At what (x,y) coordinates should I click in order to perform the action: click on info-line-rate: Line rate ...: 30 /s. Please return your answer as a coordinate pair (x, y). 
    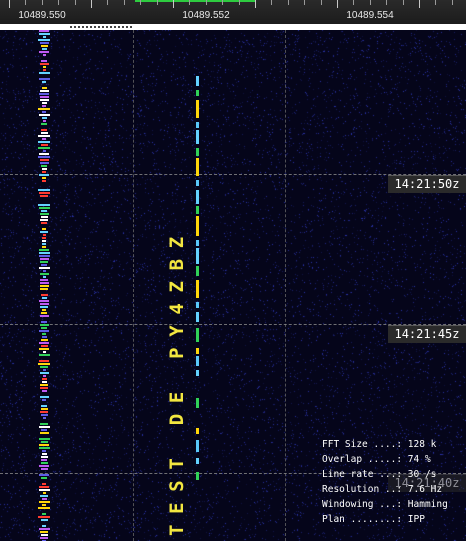
    Looking at the image, I should click on (379, 474).